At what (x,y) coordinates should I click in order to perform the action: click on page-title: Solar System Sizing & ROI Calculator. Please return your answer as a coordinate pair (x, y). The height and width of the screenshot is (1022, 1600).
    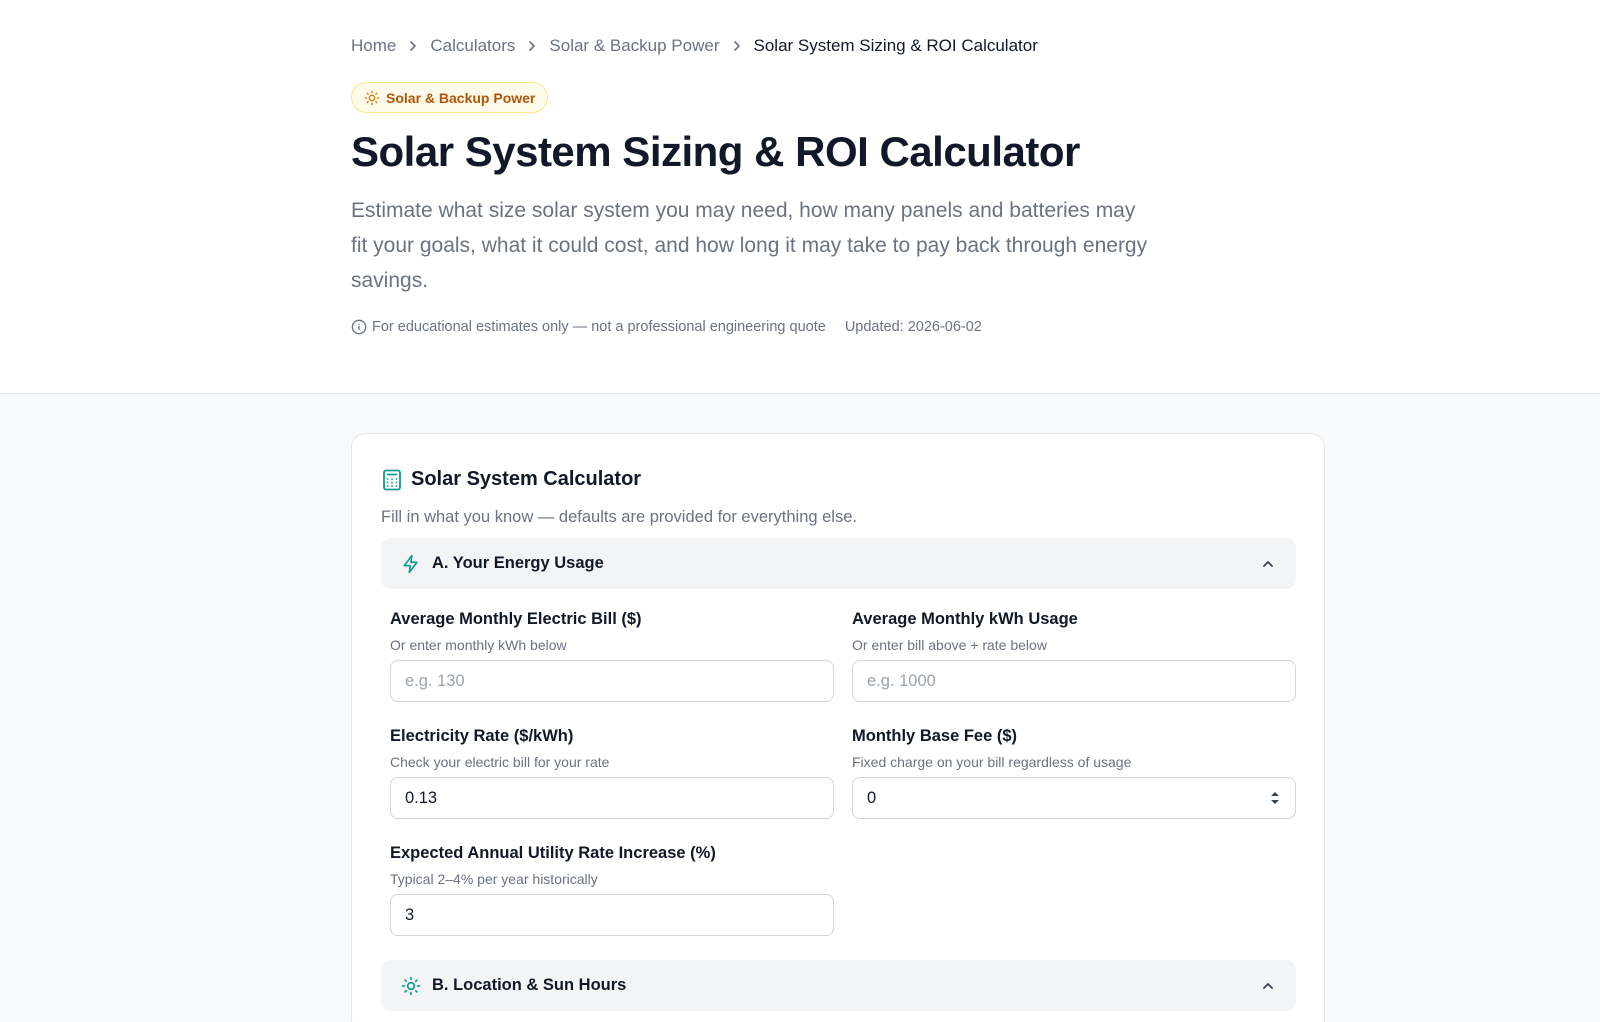
    Looking at the image, I should click on (715, 151).